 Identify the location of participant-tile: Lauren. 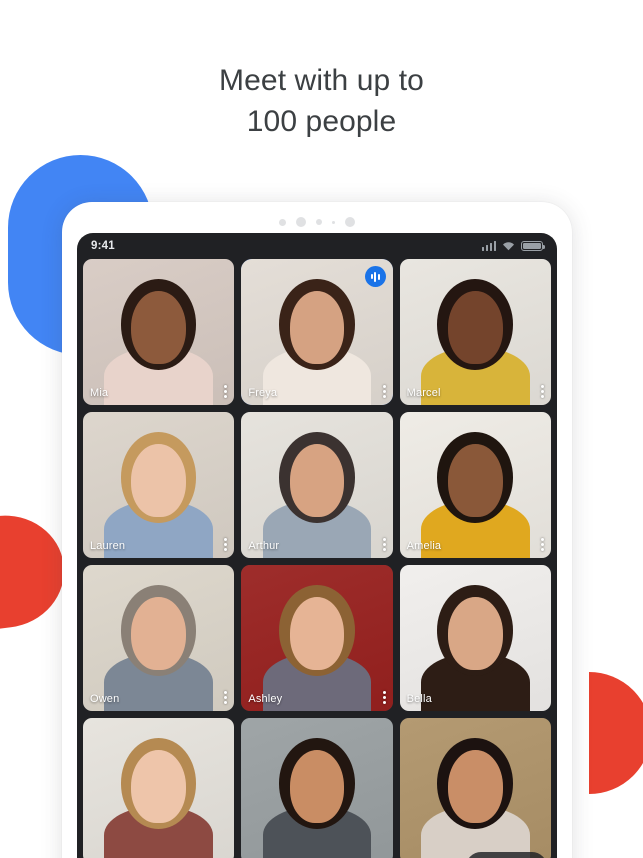
(159, 485).